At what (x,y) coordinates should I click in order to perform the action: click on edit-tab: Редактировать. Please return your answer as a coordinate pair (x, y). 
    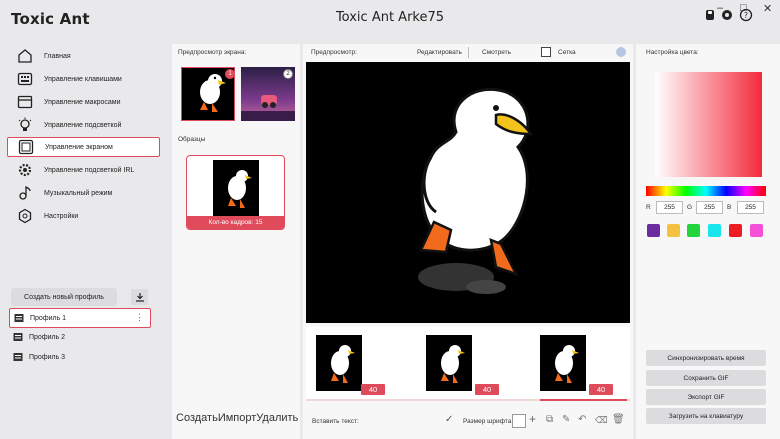
    Looking at the image, I should click on (439, 52).